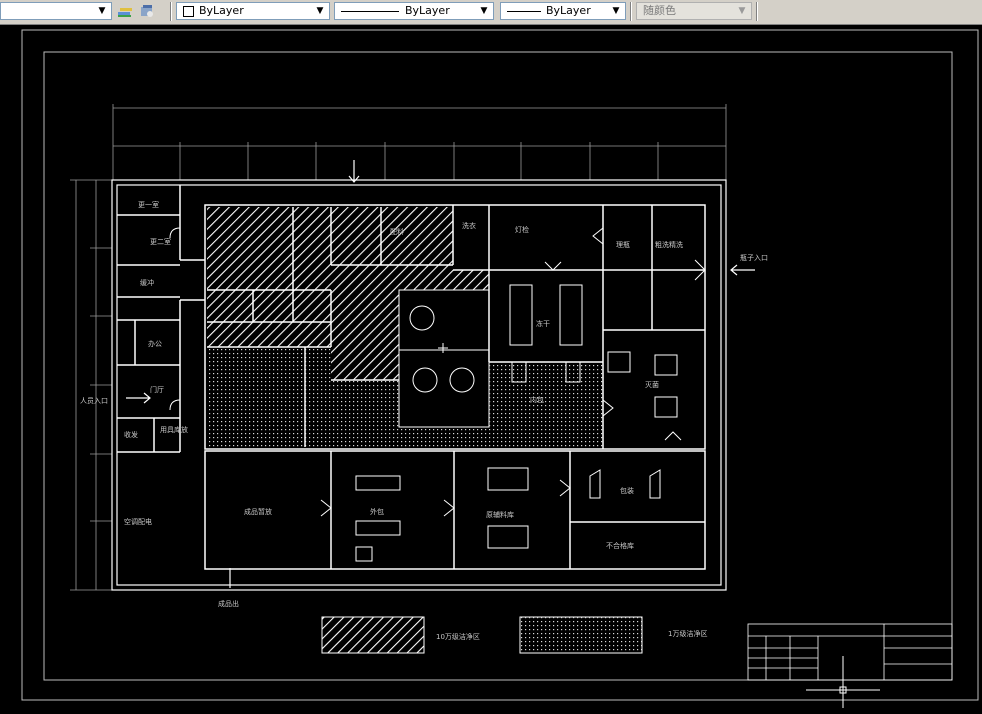  Describe the element at coordinates (188, 11) in the screenshot. I see `color-swatch-icon` at that location.